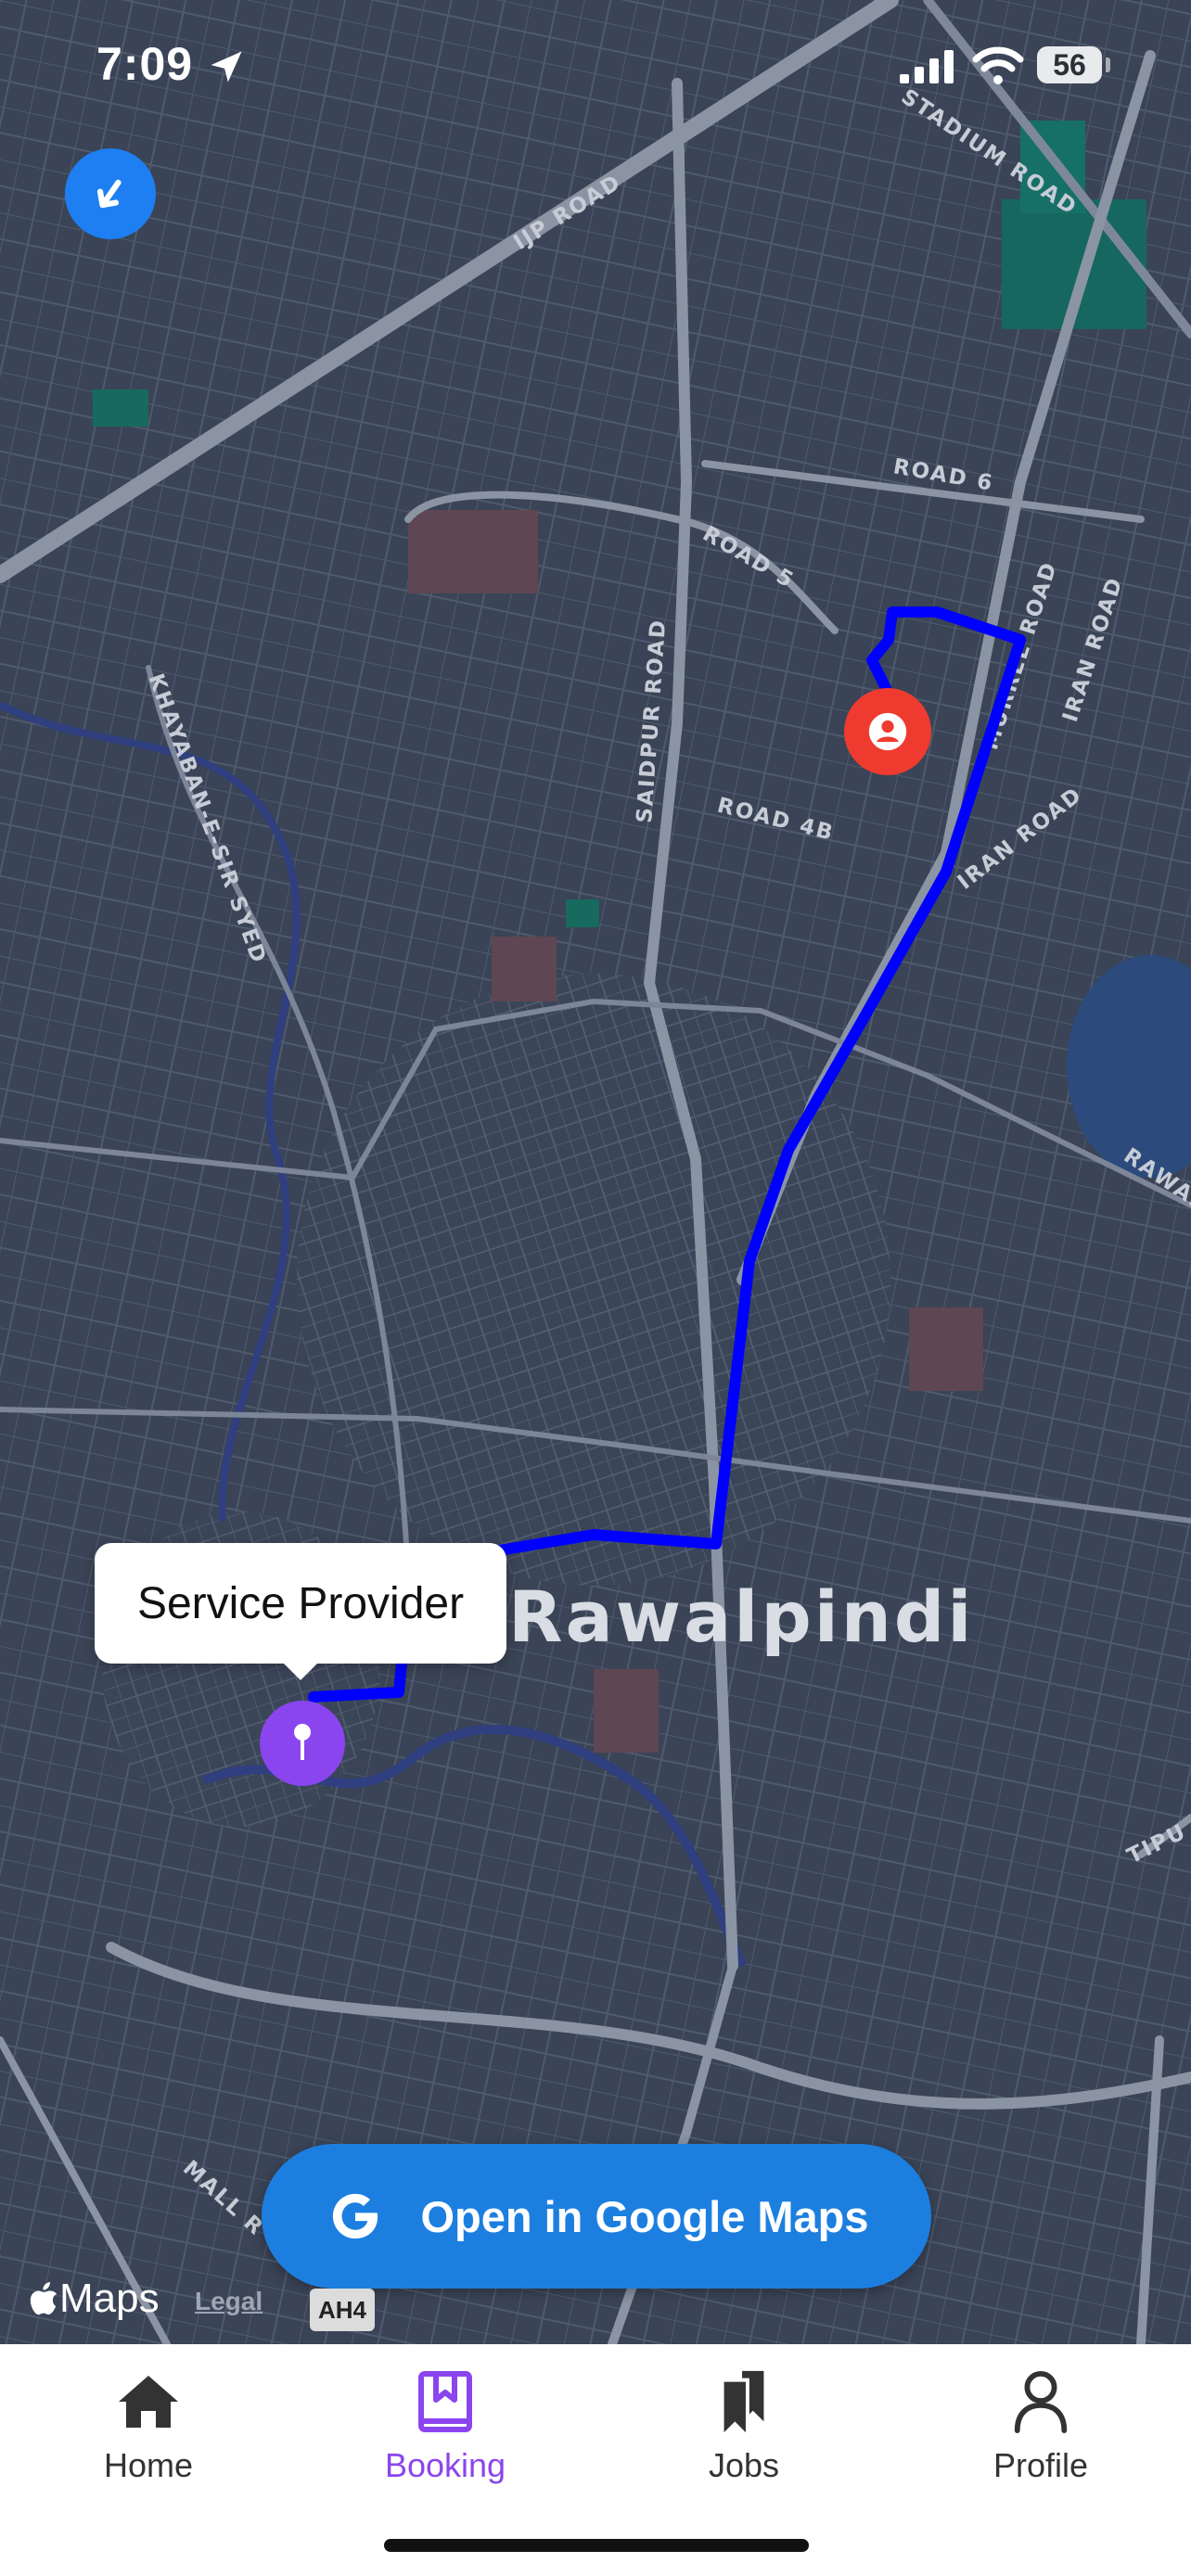  Describe the element at coordinates (300, 1670) in the screenshot. I see `tooltip-tail` at that location.